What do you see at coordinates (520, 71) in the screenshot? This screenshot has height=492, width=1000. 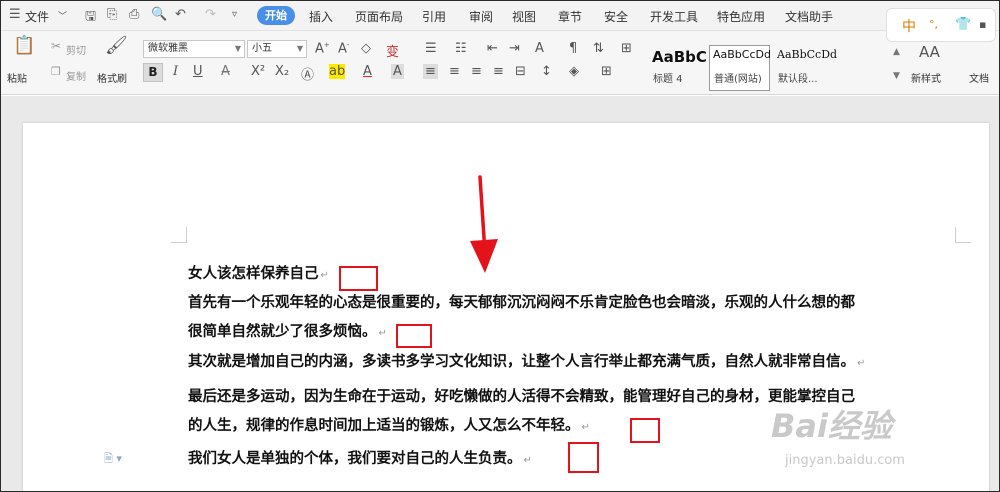 I see `distributed-icon: ⊟` at bounding box center [520, 71].